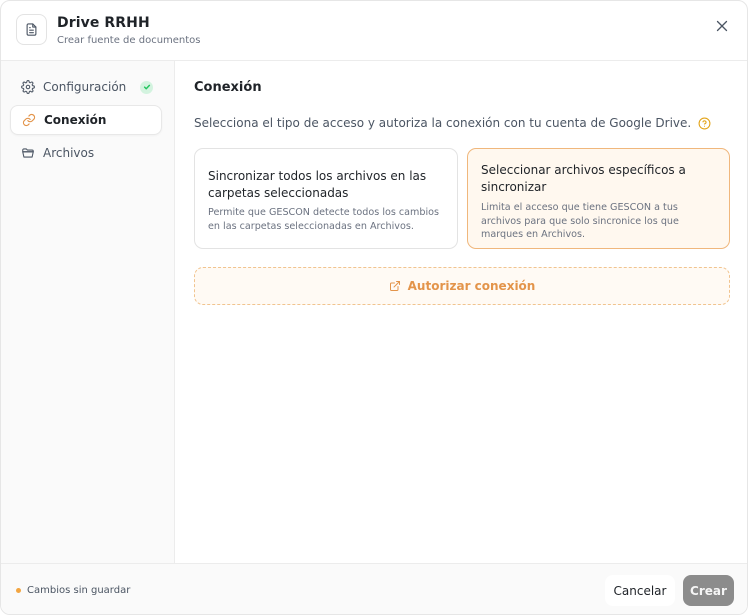 This screenshot has height=615, width=748. Describe the element at coordinates (147, 87) in the screenshot. I see `check-icon` at that location.